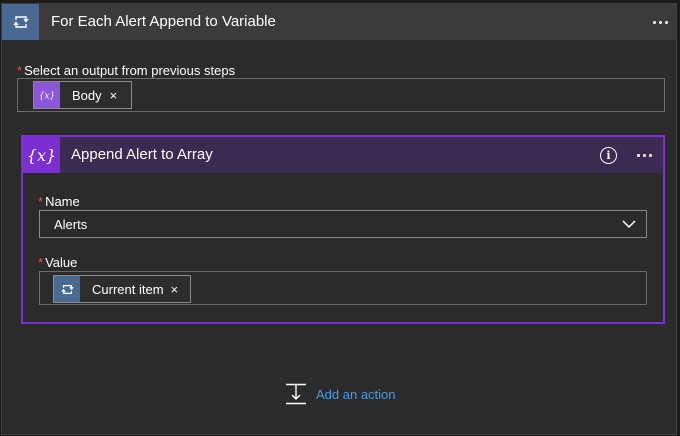 The height and width of the screenshot is (436, 680). What do you see at coordinates (130, 70) in the screenshot?
I see `output-field-label-text: Select an output from previous steps` at bounding box center [130, 70].